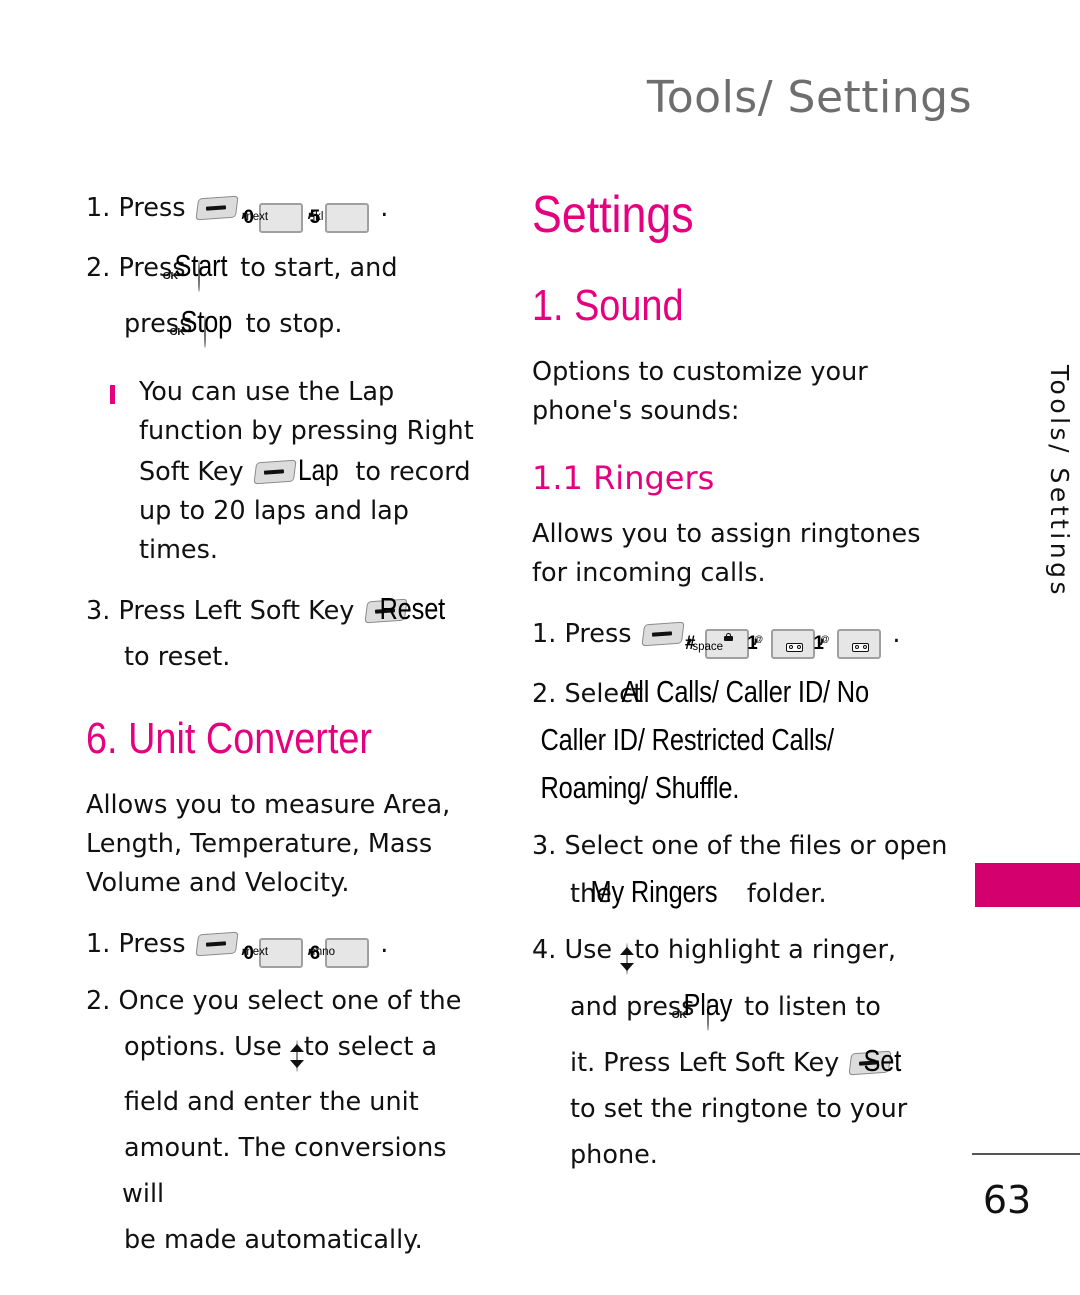  I want to click on step-text: to stop., so click(290, 323).